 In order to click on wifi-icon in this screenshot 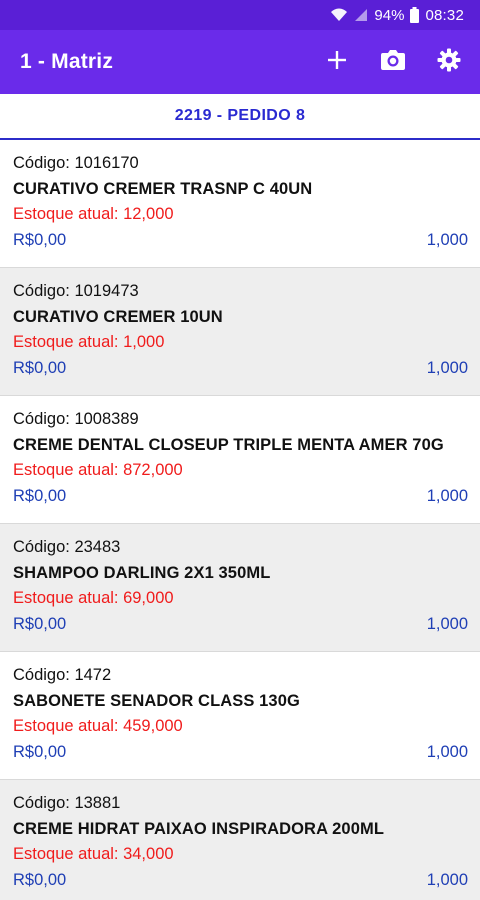, I will do `click(339, 15)`.